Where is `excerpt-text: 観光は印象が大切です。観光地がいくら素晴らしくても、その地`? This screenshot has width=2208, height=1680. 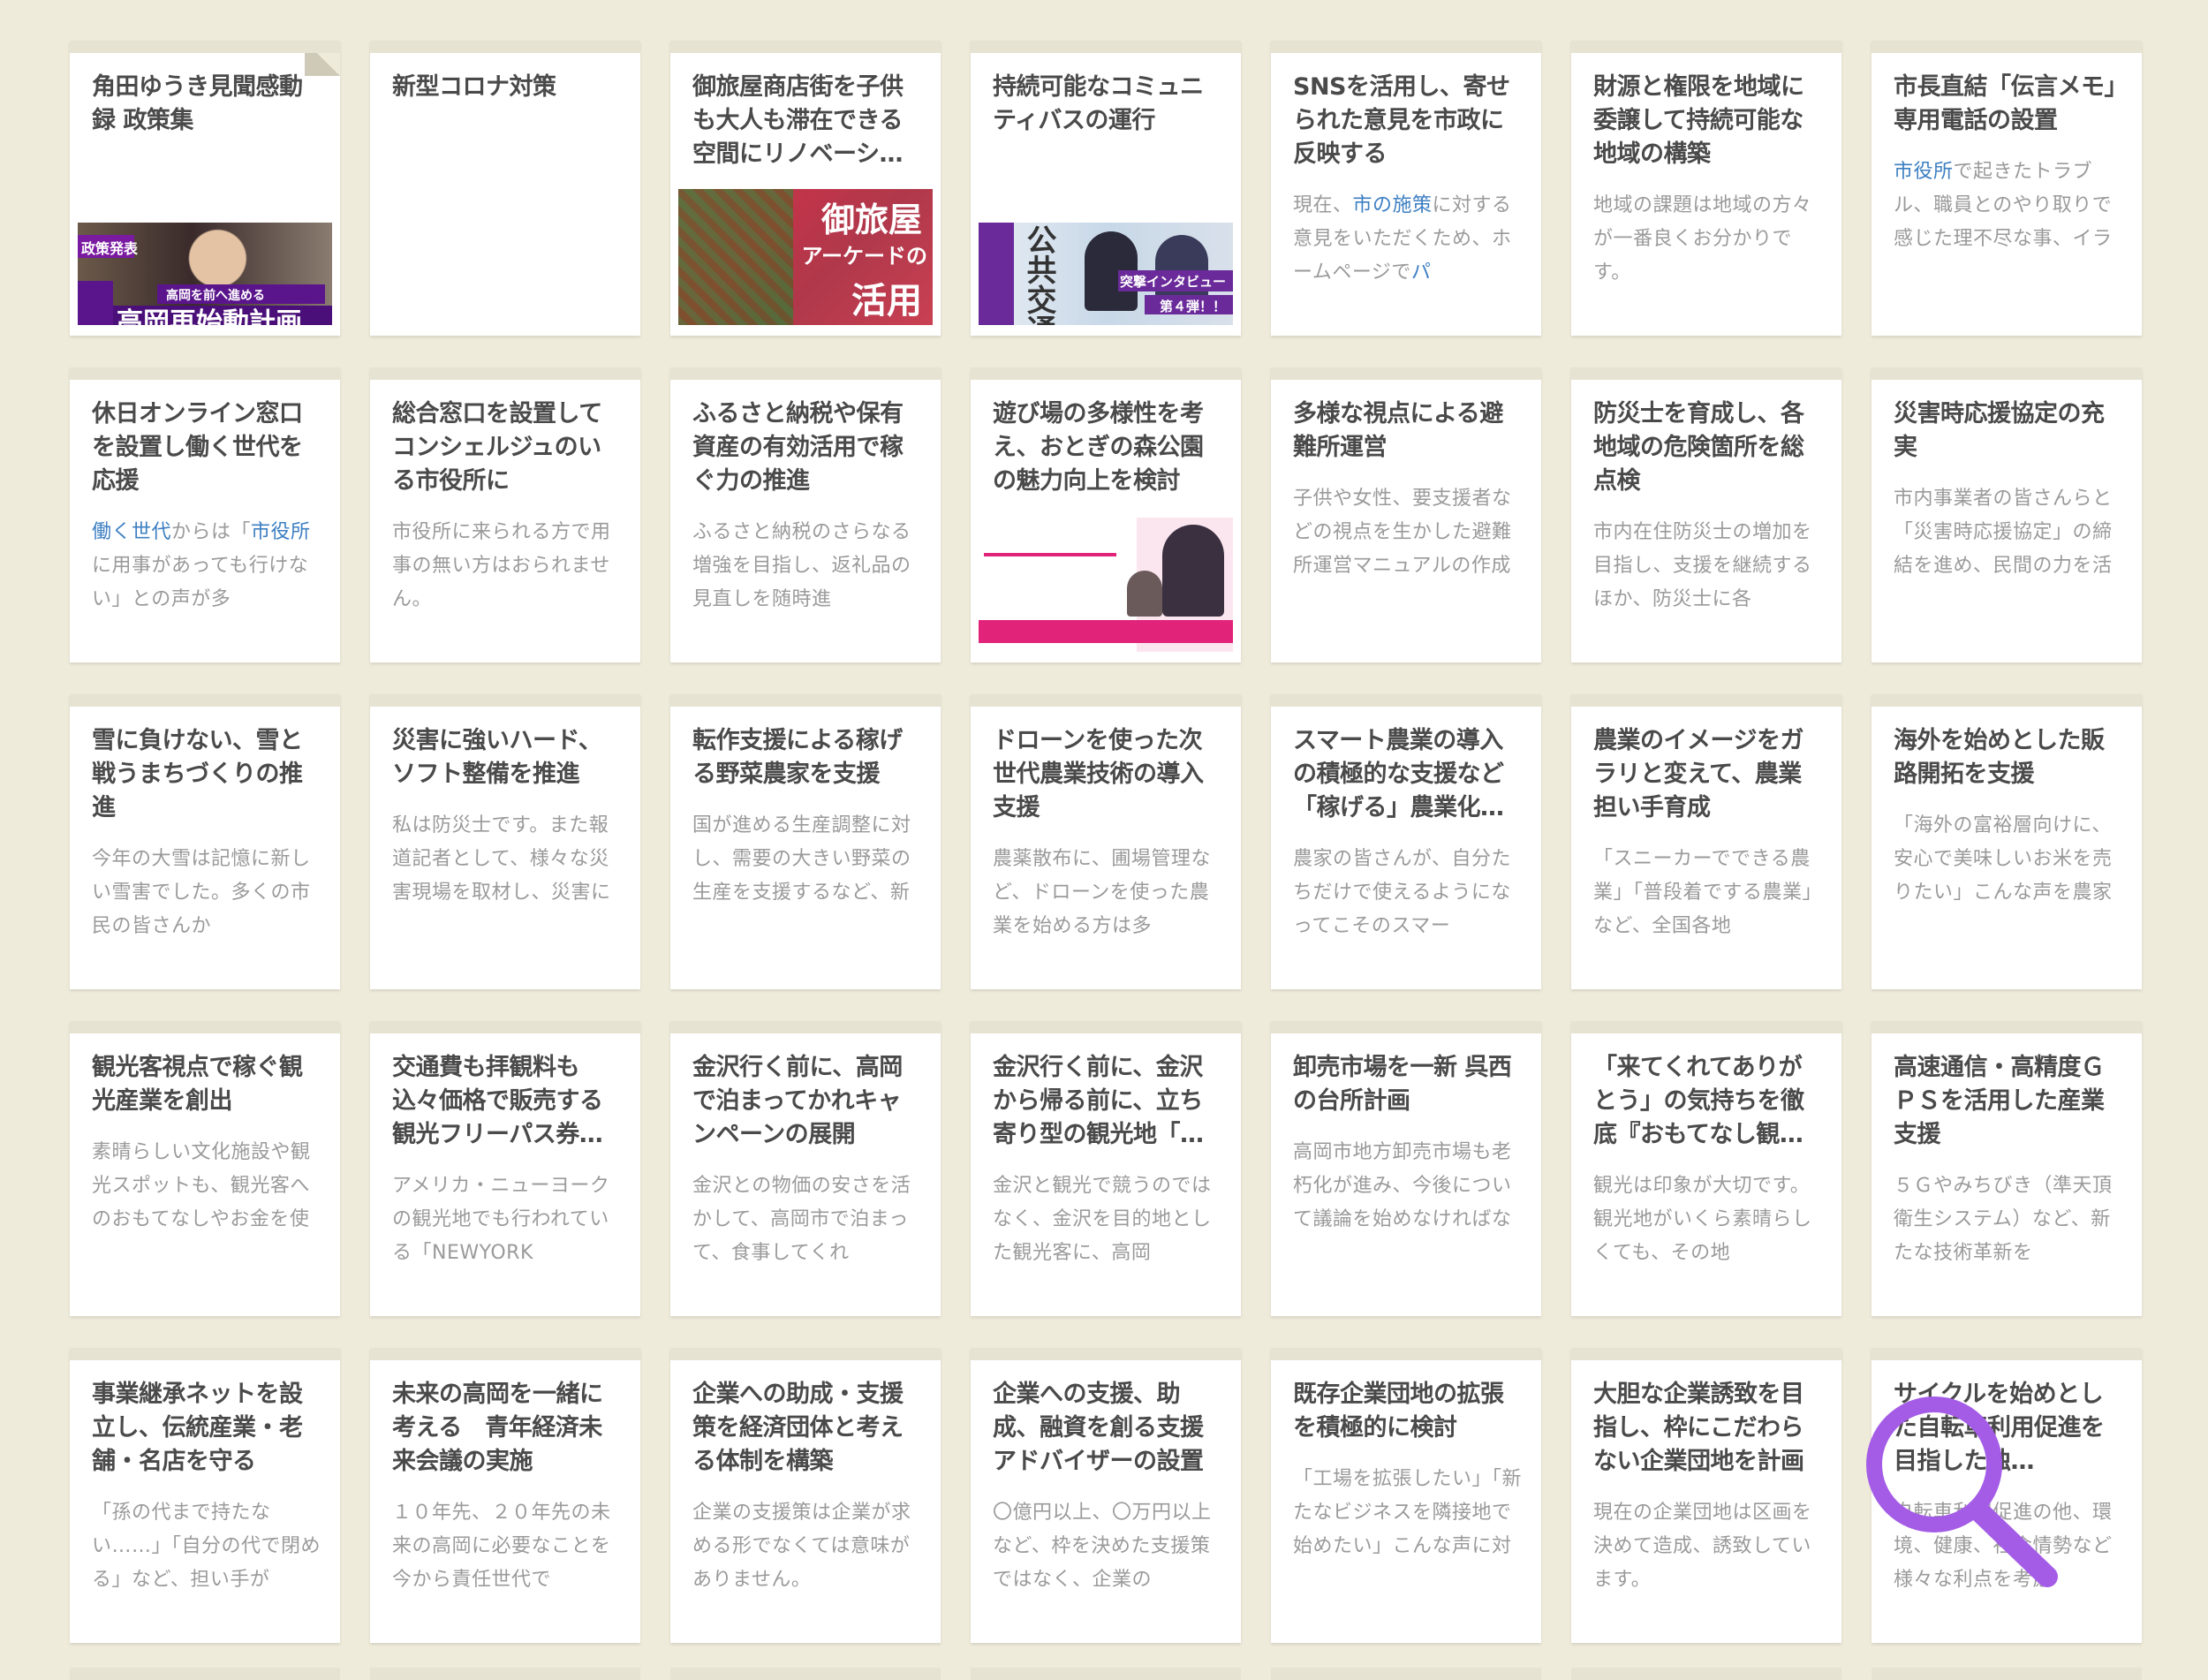 excerpt-text: 観光は印象が大切です。観光地がいくら素晴らしくても、その地 is located at coordinates (1702, 1219).